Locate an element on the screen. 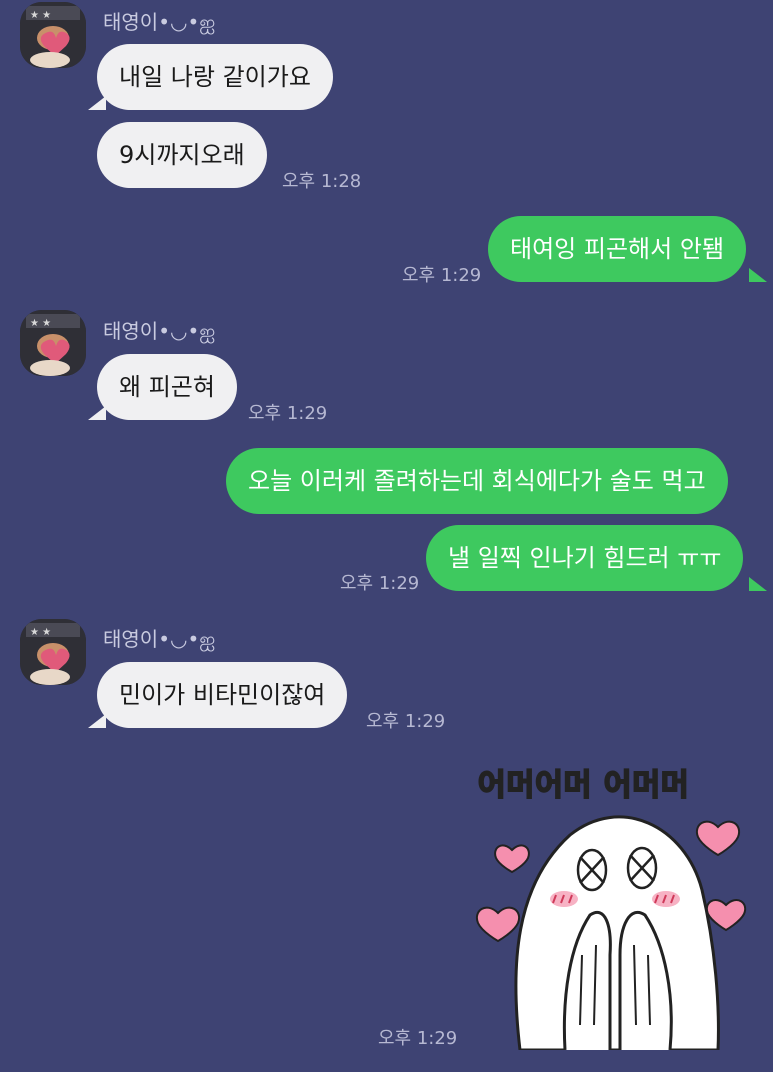 Image resolution: width=773 pixels, height=1072 pixels. blushing-ghost-sticker-icon is located at coordinates (611, 933).